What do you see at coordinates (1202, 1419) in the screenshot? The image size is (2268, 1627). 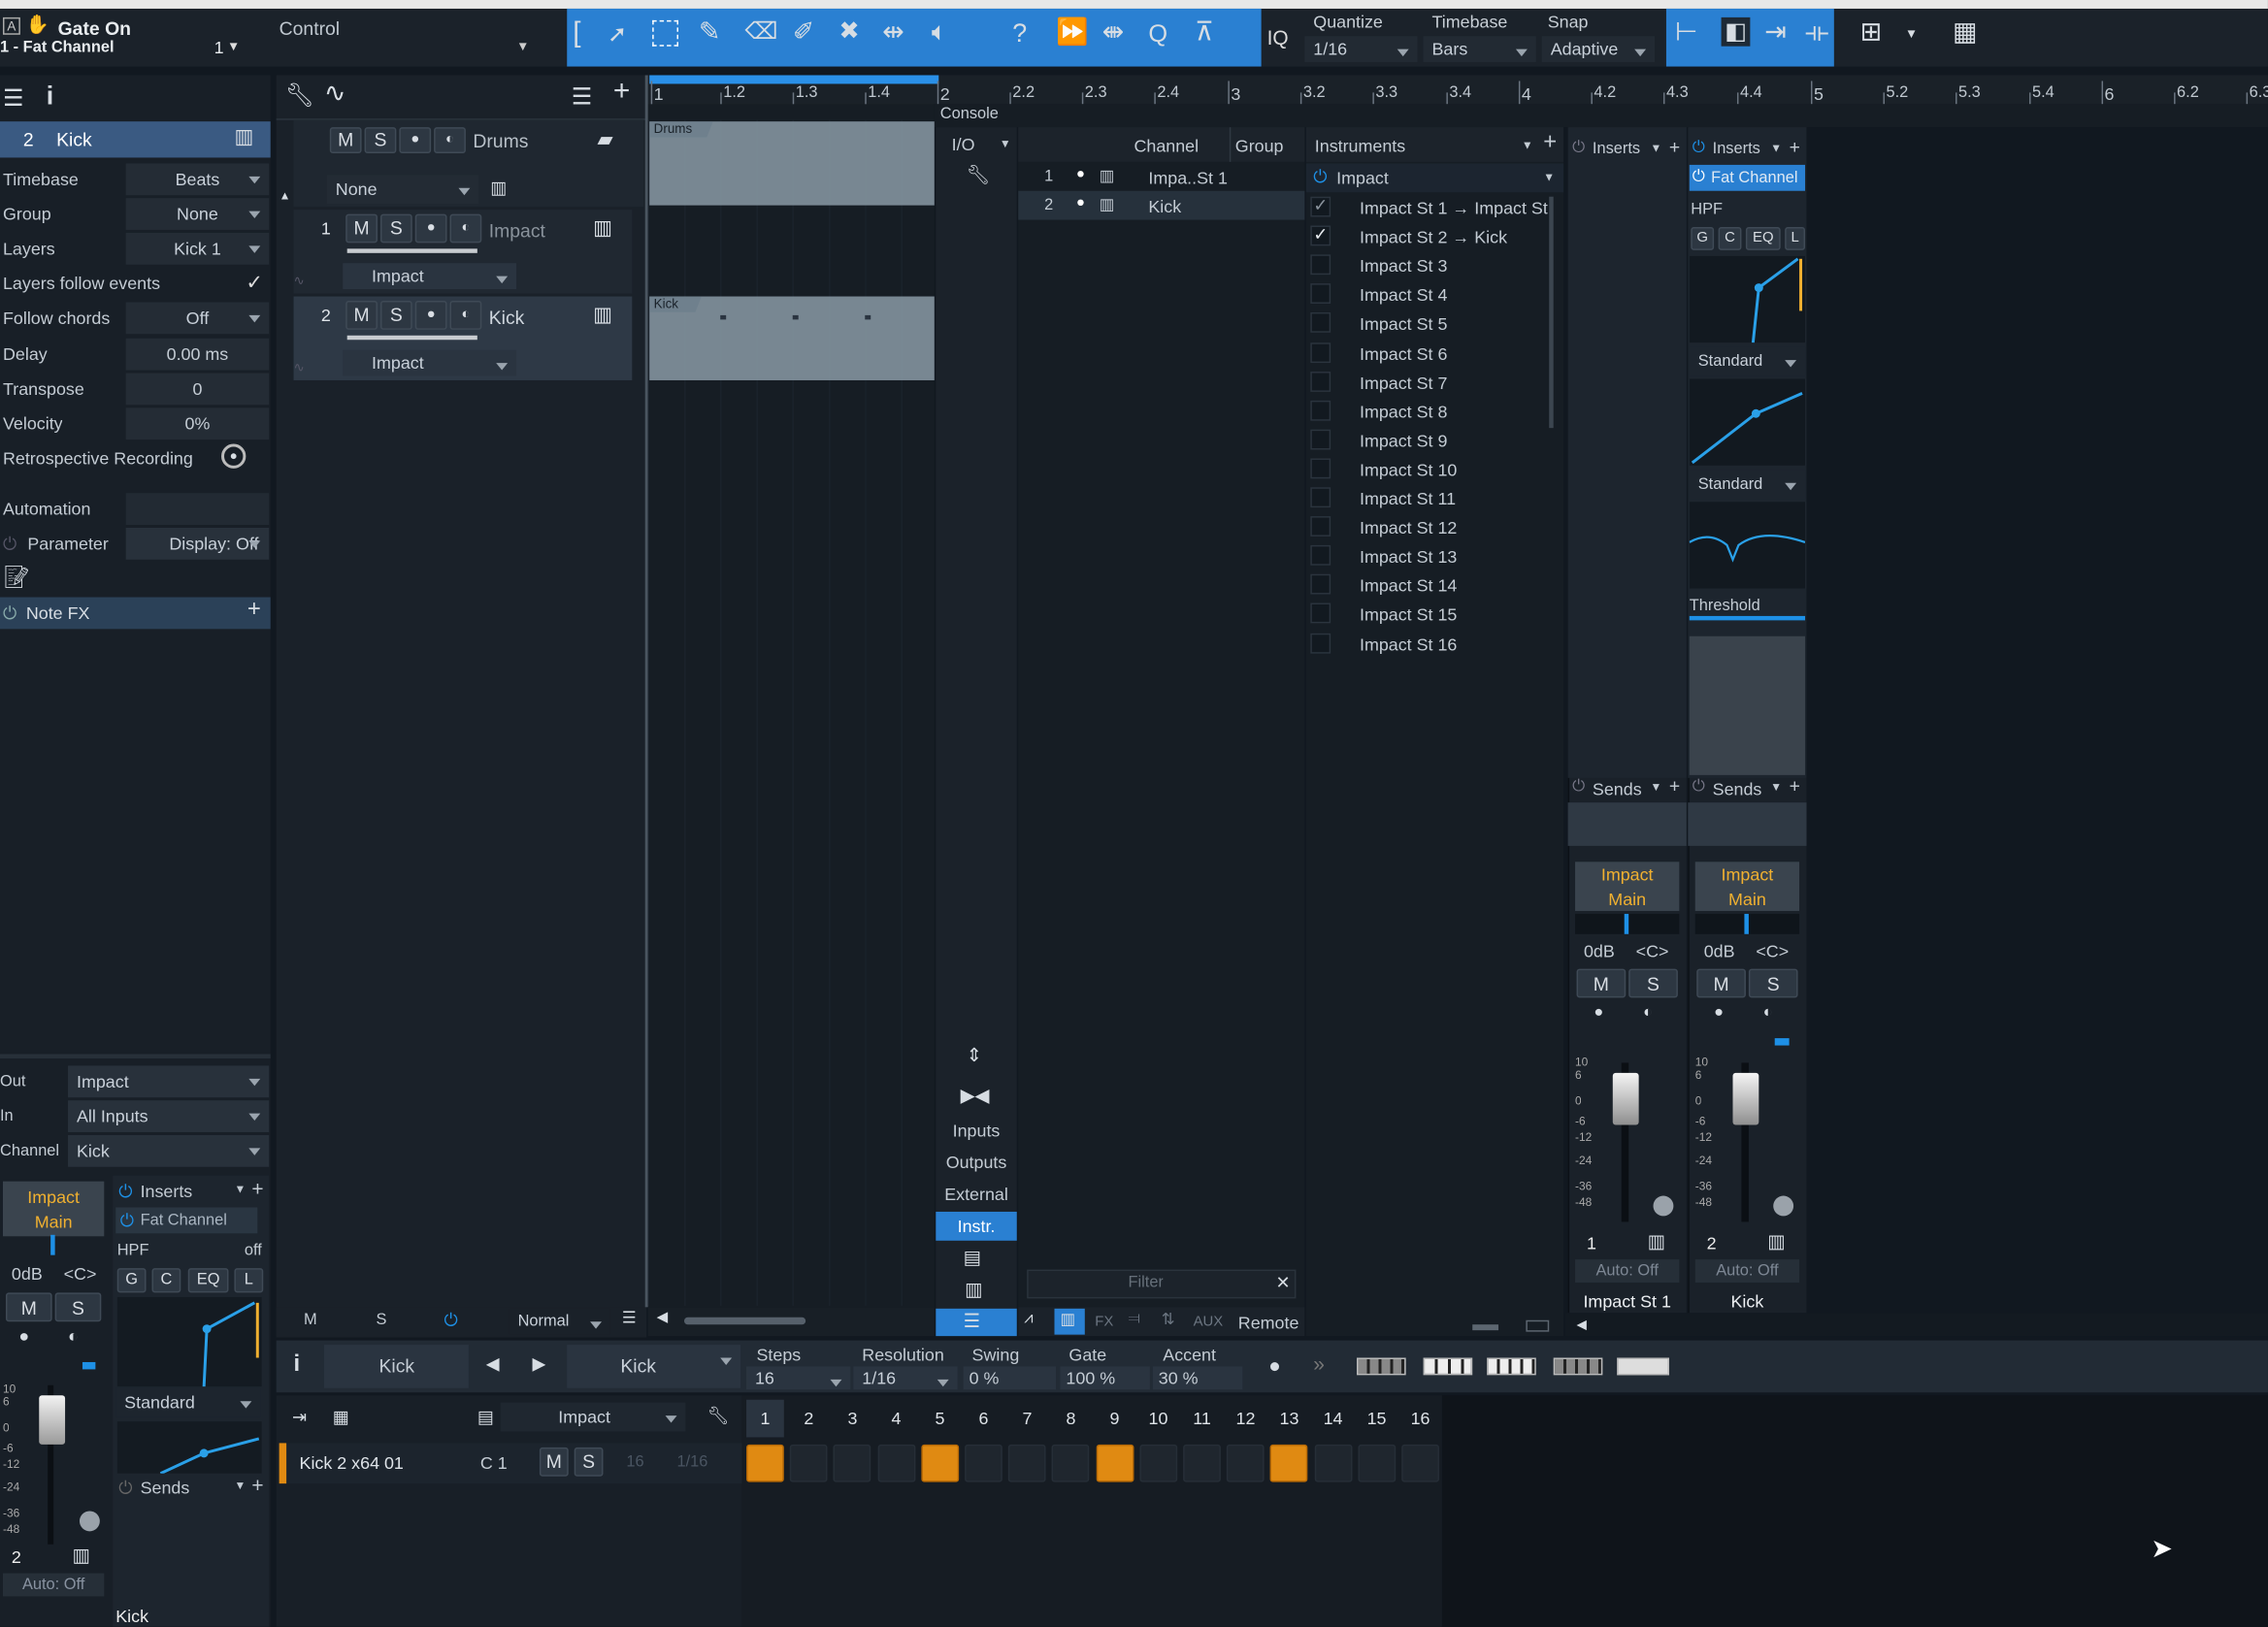 I see `step-number: 11` at bounding box center [1202, 1419].